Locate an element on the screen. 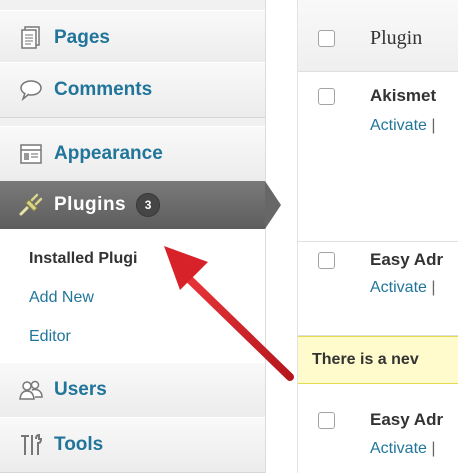  update-notice: There is a nev is located at coordinates (378, 360).